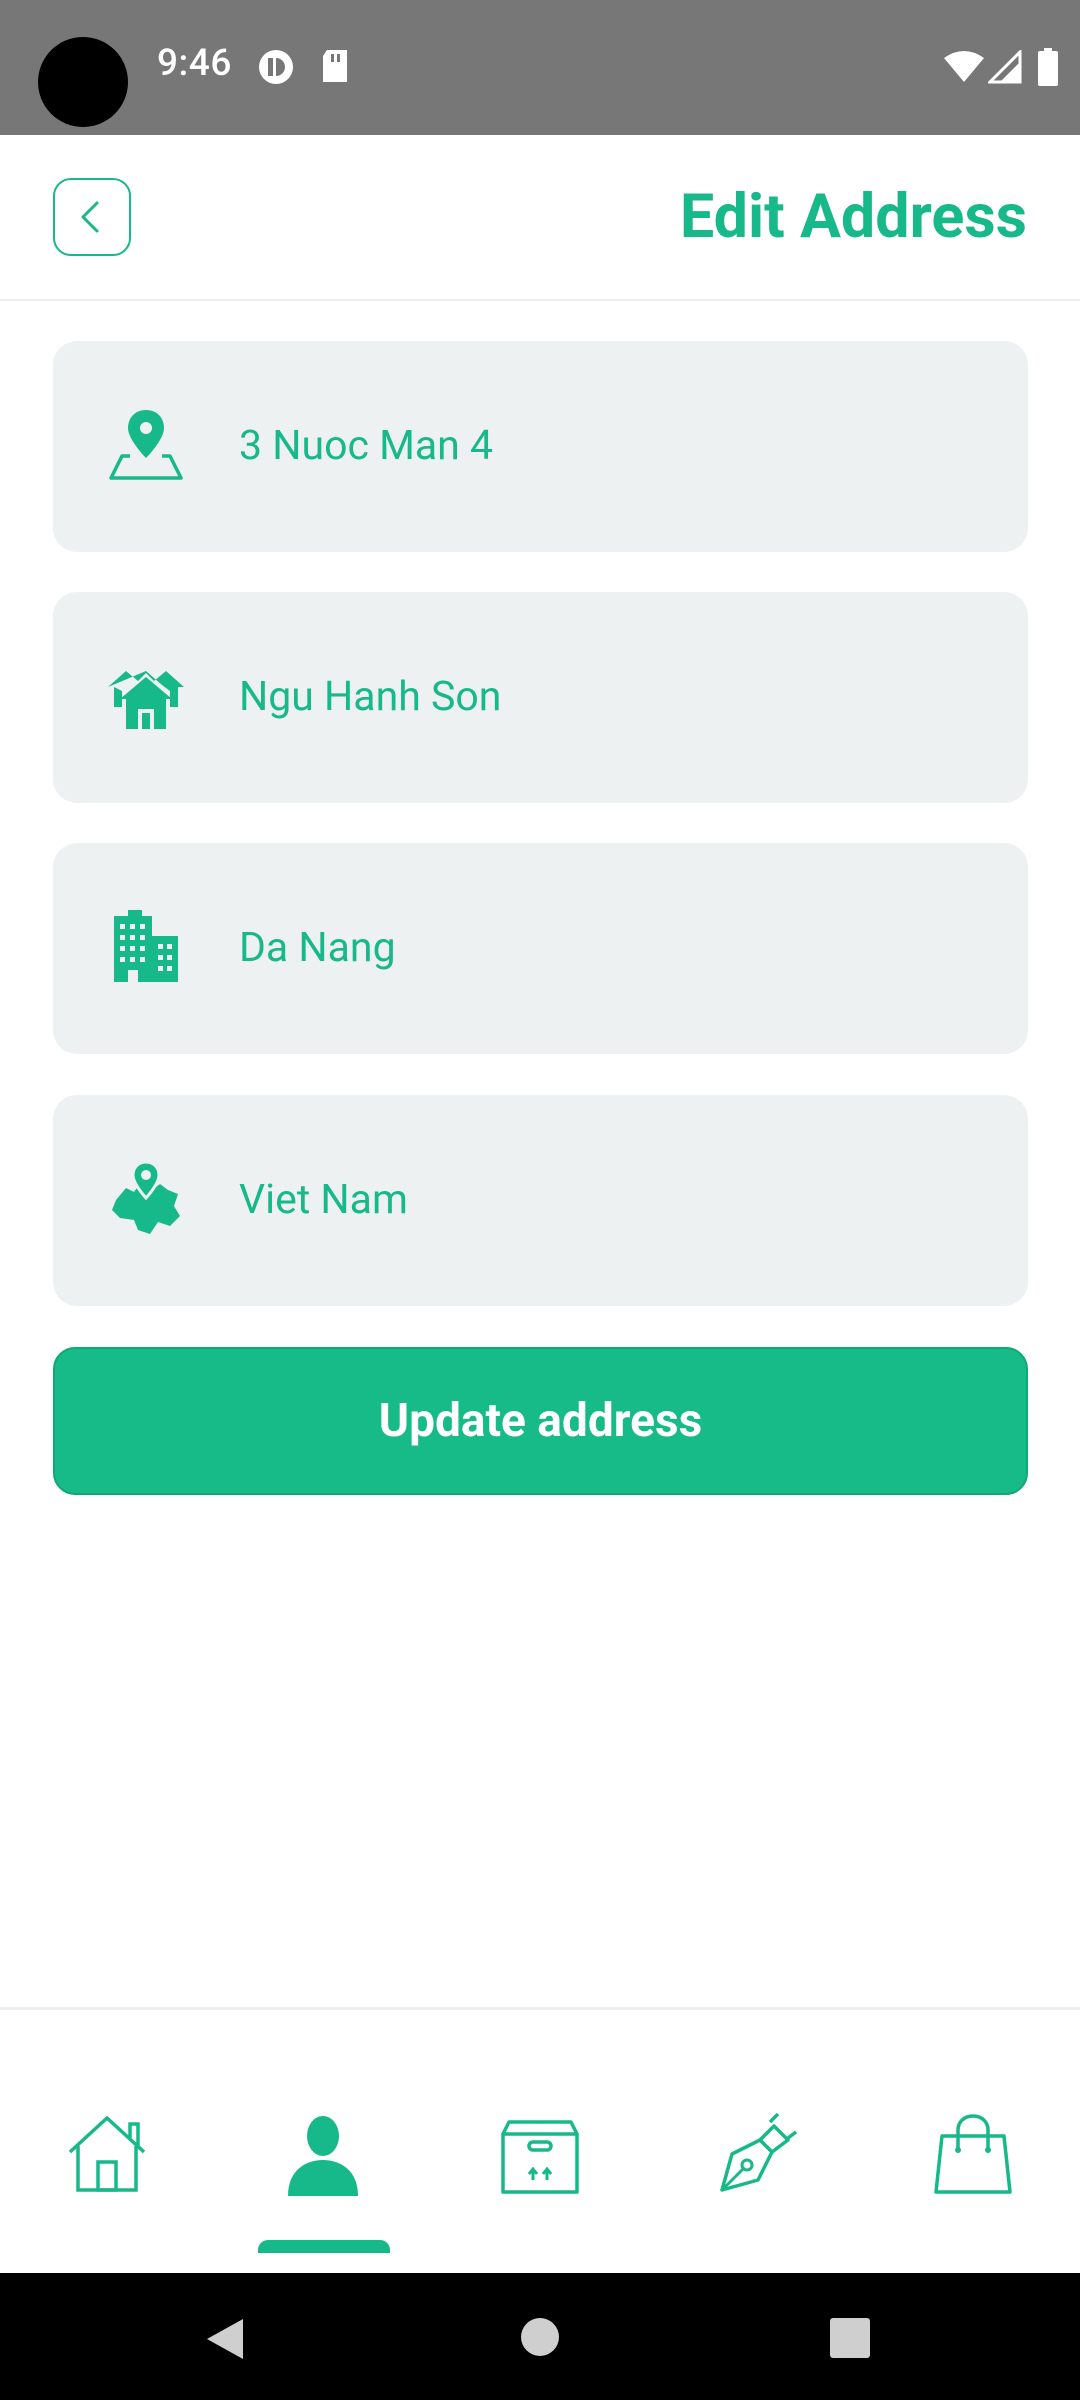 The width and height of the screenshot is (1080, 2400). I want to click on camera-cutout, so click(83, 82).